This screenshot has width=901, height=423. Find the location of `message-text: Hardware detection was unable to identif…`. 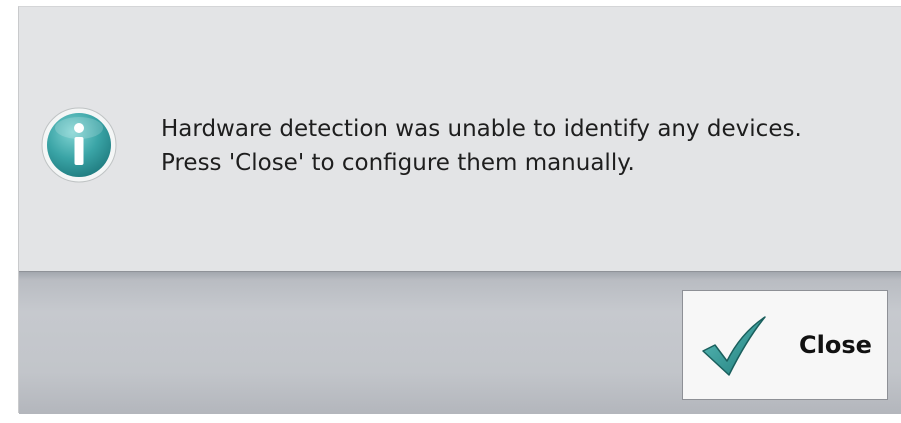

message-text: Hardware detection was unable to identif… is located at coordinates (481, 146).